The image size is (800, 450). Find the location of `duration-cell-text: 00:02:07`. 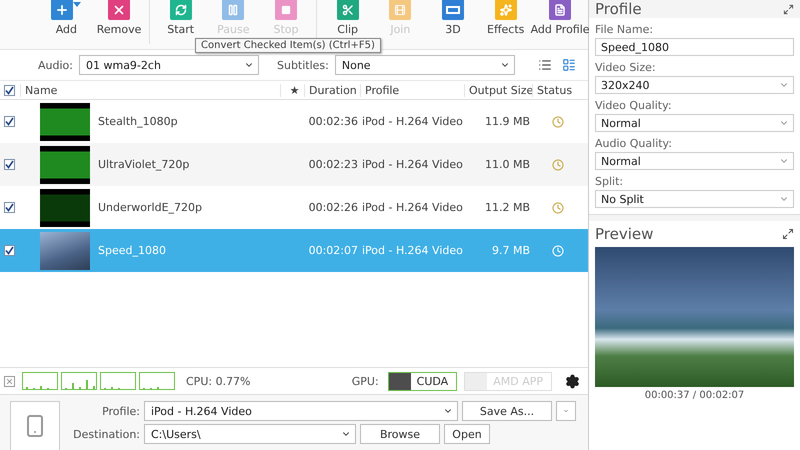

duration-cell-text: 00:02:07 is located at coordinates (333, 250).